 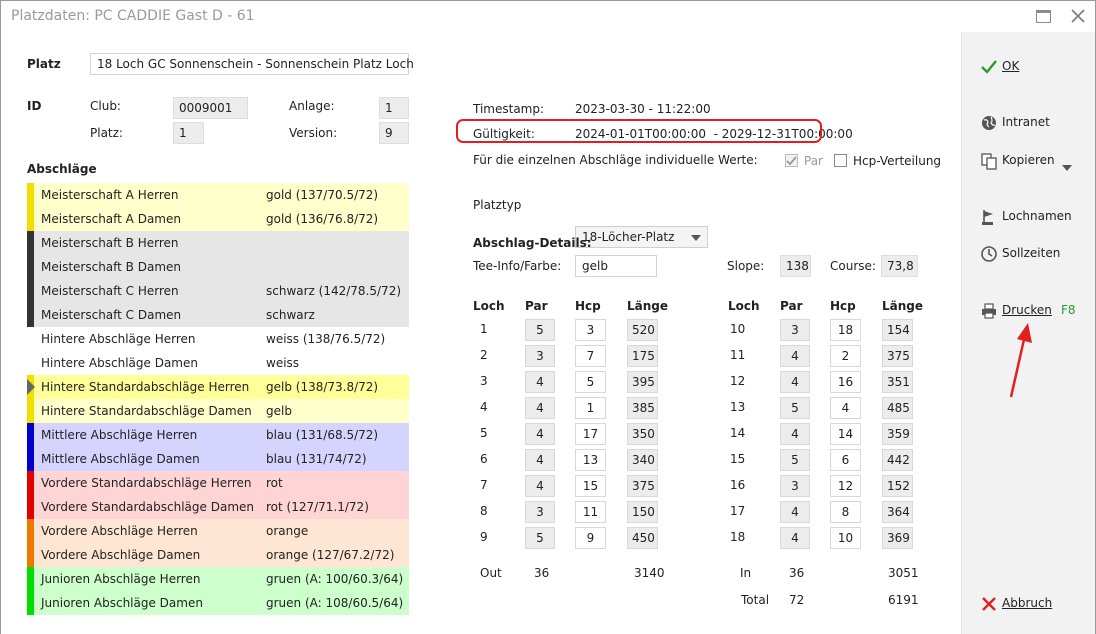 I want to click on drucken-shortcut: F8, so click(x=1068, y=310).